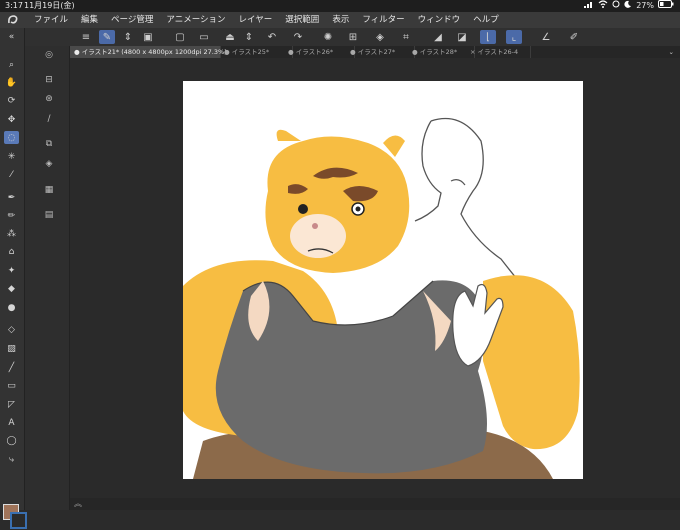 The height and width of the screenshot is (530, 680). I want to click on tab-label: イラスト21* (4800 x 4800px 1200dpi 27.3%), so click(154, 52).